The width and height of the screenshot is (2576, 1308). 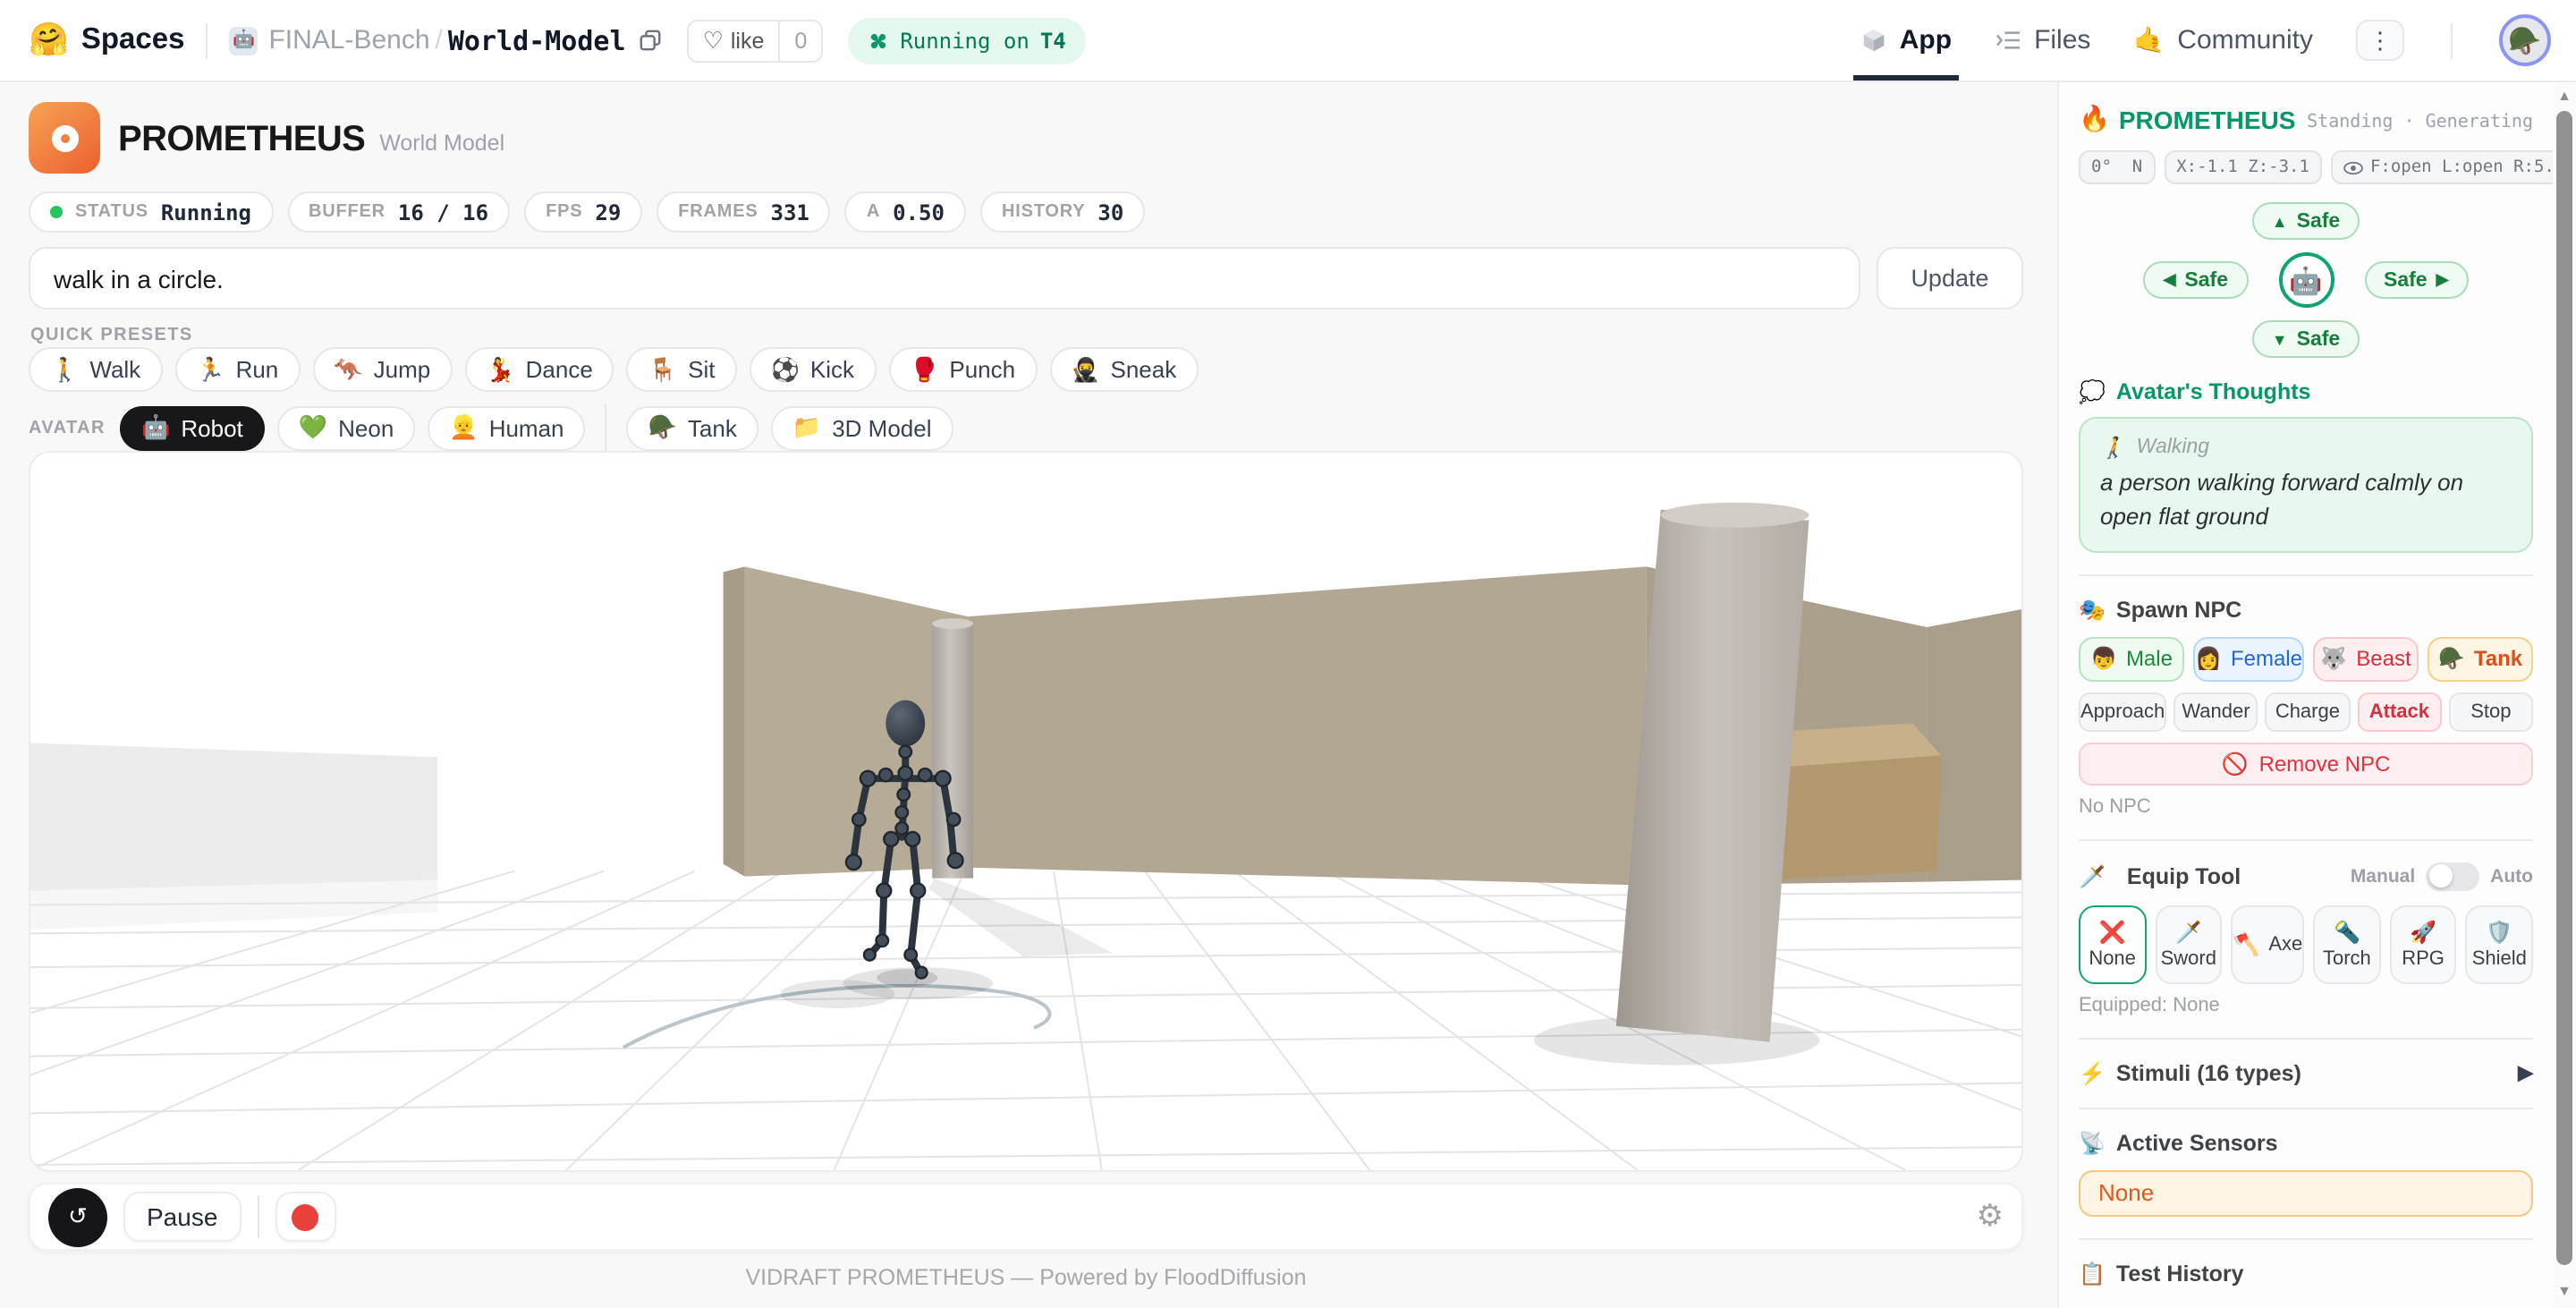 What do you see at coordinates (2305, 221) in the screenshot?
I see `safe-up-button: ▲ Safe` at bounding box center [2305, 221].